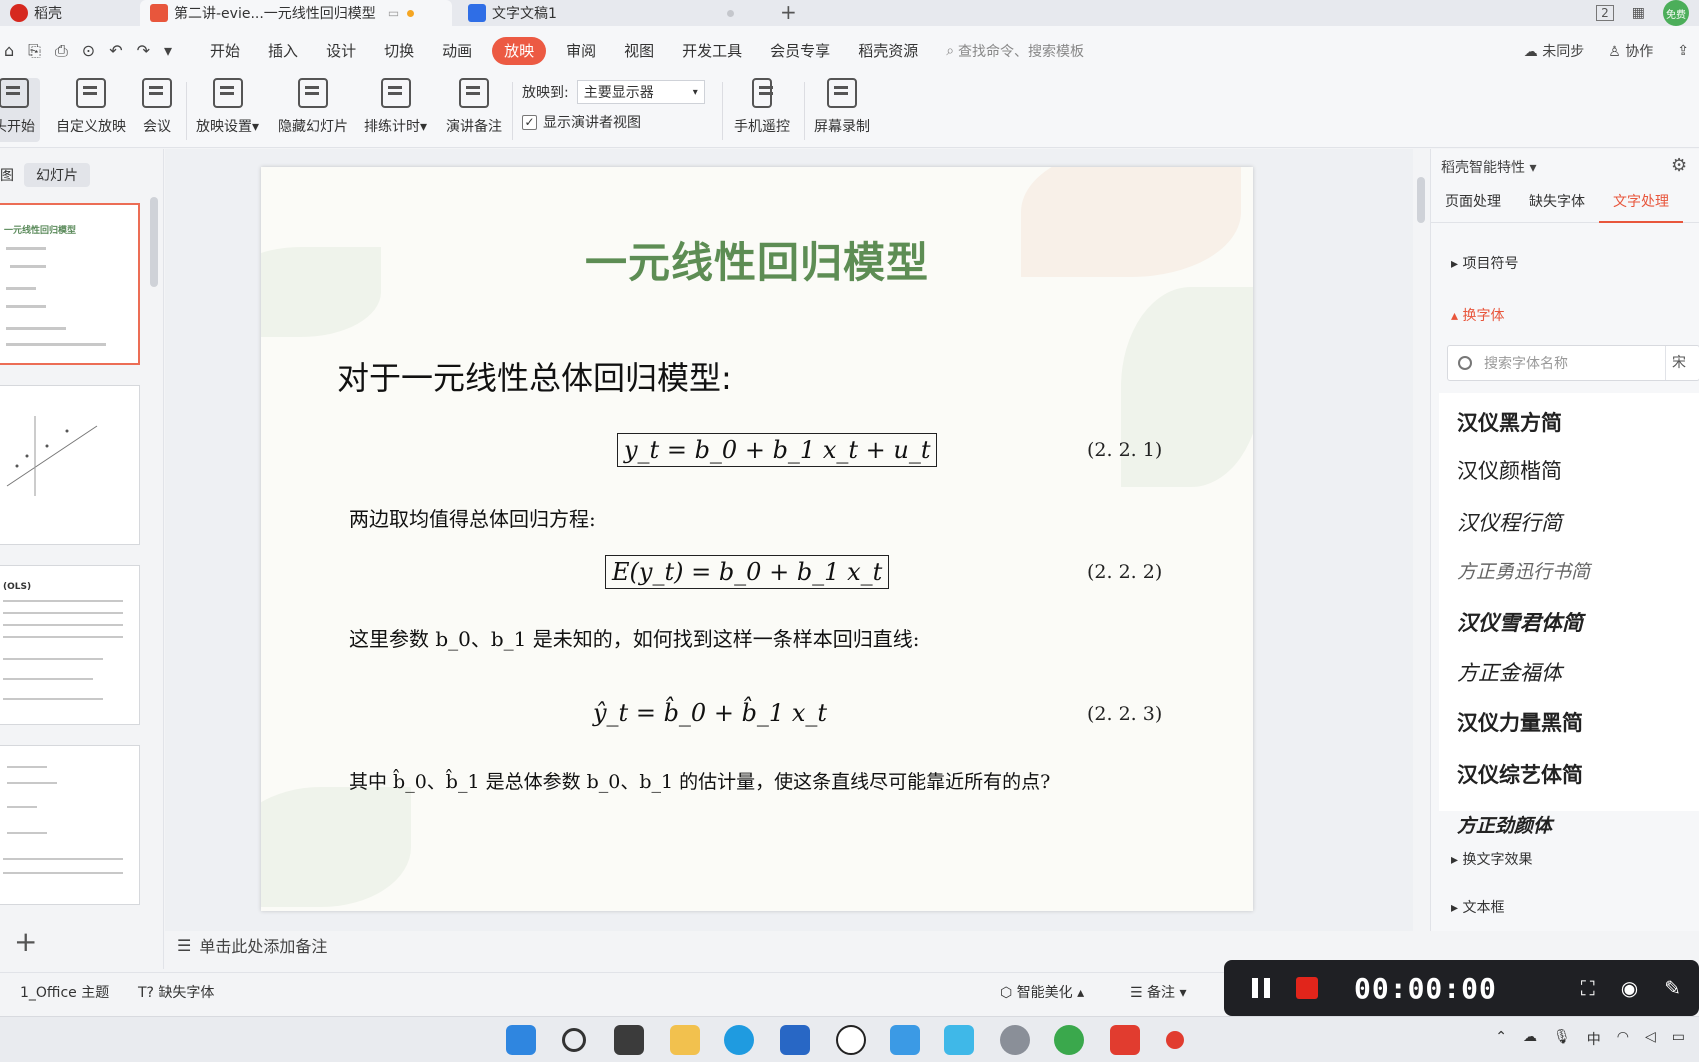 This screenshot has height=1062, width=1699. What do you see at coordinates (959, 1040) in the screenshot?
I see `bilibili-icon` at bounding box center [959, 1040].